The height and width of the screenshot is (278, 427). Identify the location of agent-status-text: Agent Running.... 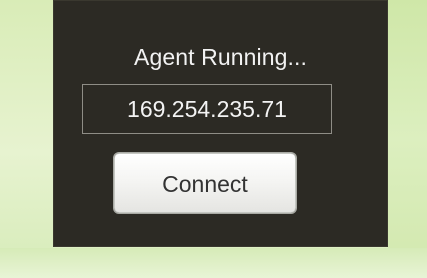
(220, 57).